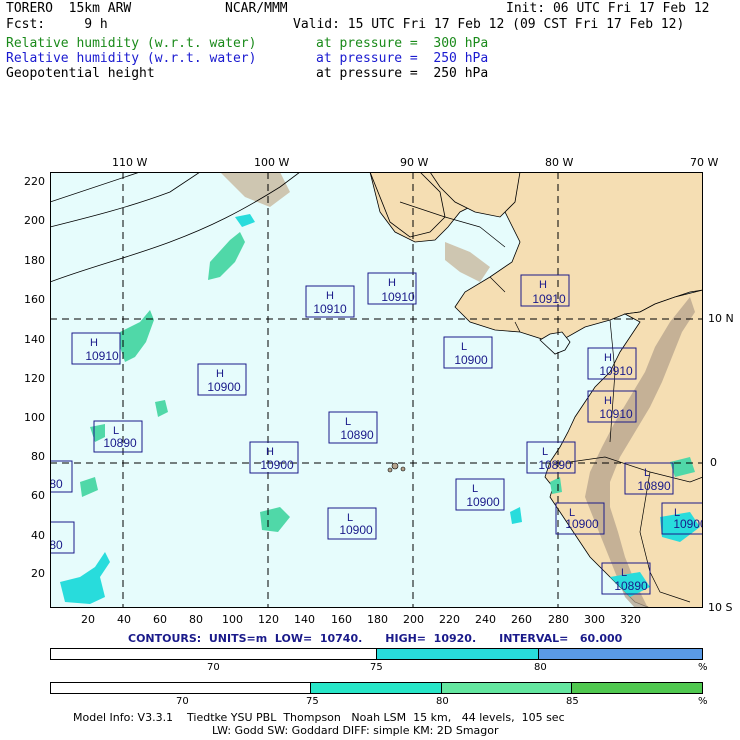  I want to click on lon-label-70w: 70 W, so click(704, 162).